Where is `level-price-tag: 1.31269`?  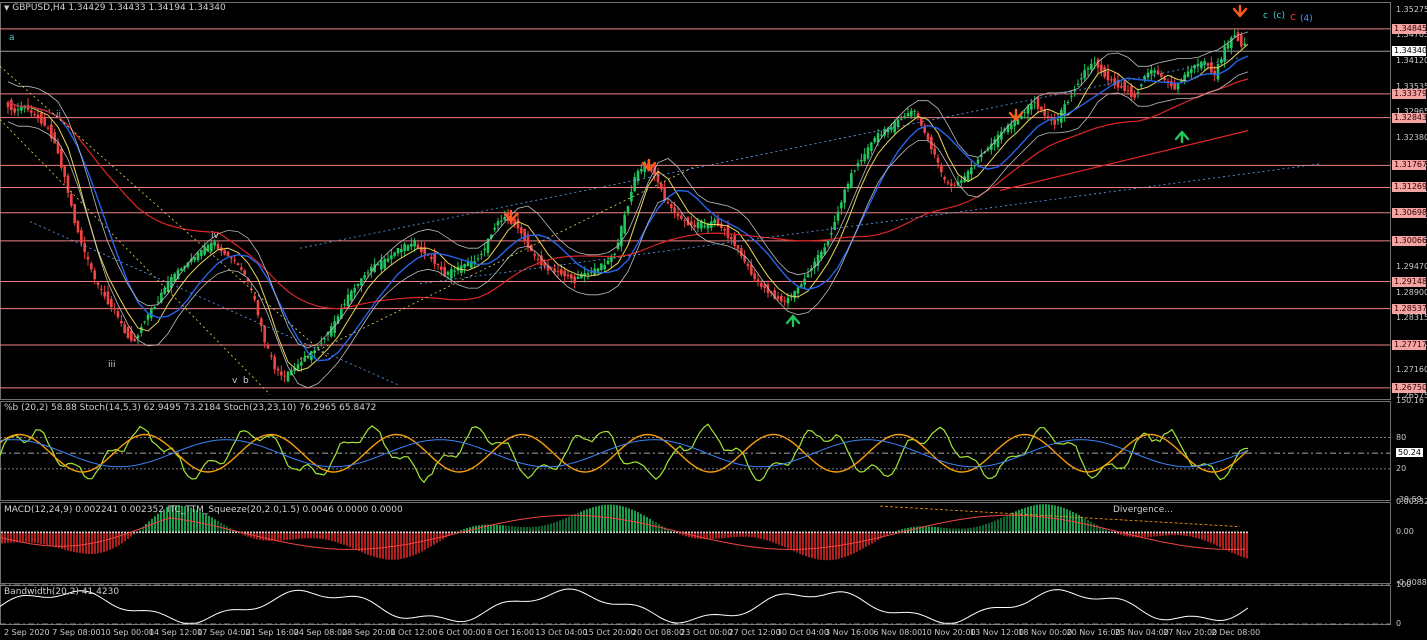
level-price-tag: 1.31269 is located at coordinates (1409, 187).